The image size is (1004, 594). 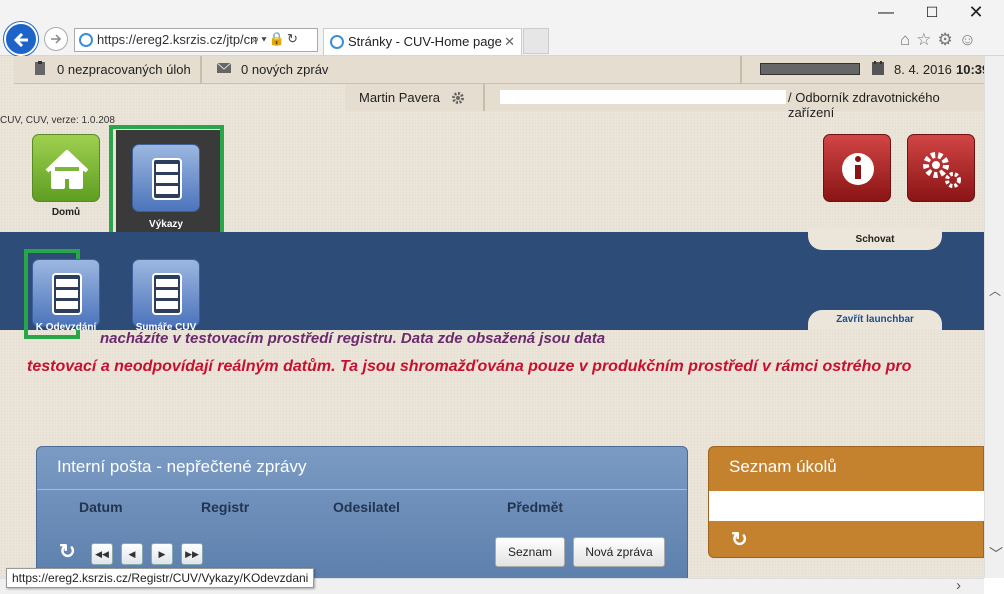 What do you see at coordinates (166, 224) in the screenshot?
I see `reports-label: Výkazy` at bounding box center [166, 224].